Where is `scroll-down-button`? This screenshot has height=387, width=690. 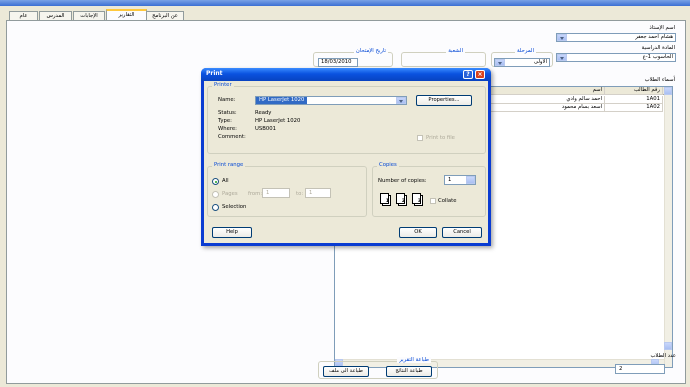
scroll-down-button is located at coordinates (668, 346).